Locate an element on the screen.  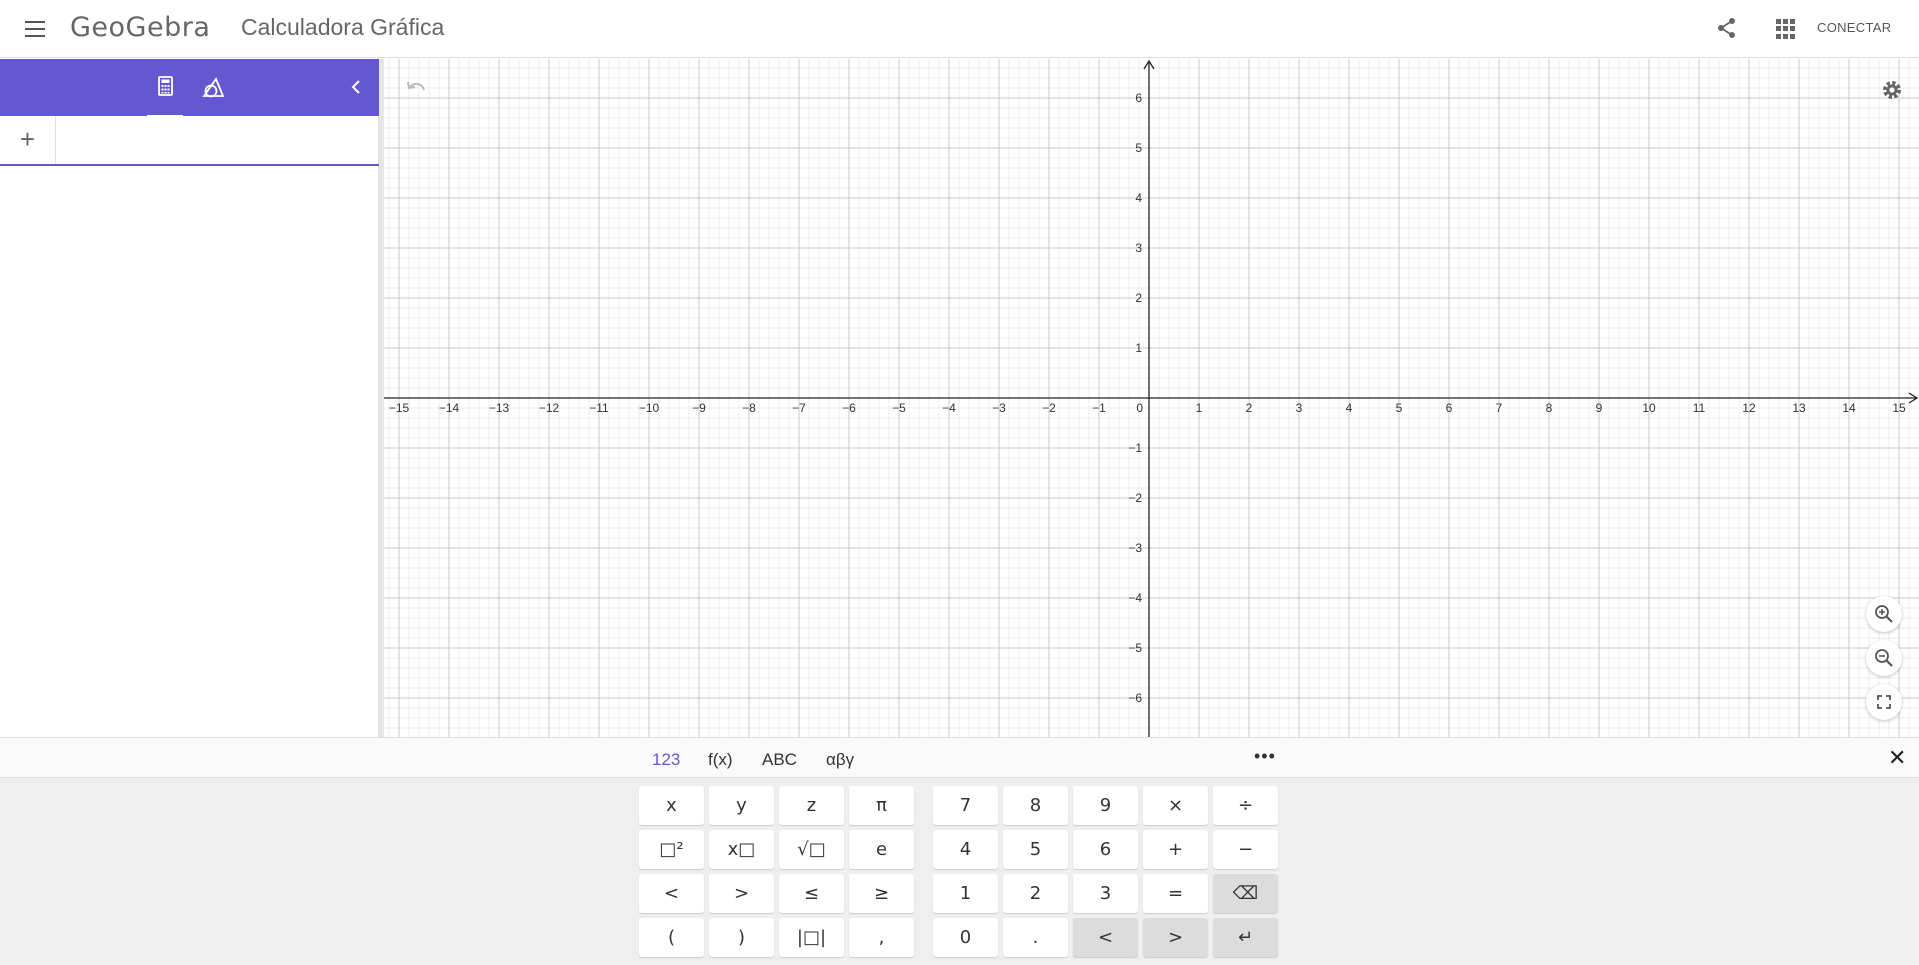
x-tick-label: 13 is located at coordinates (1799, 408).